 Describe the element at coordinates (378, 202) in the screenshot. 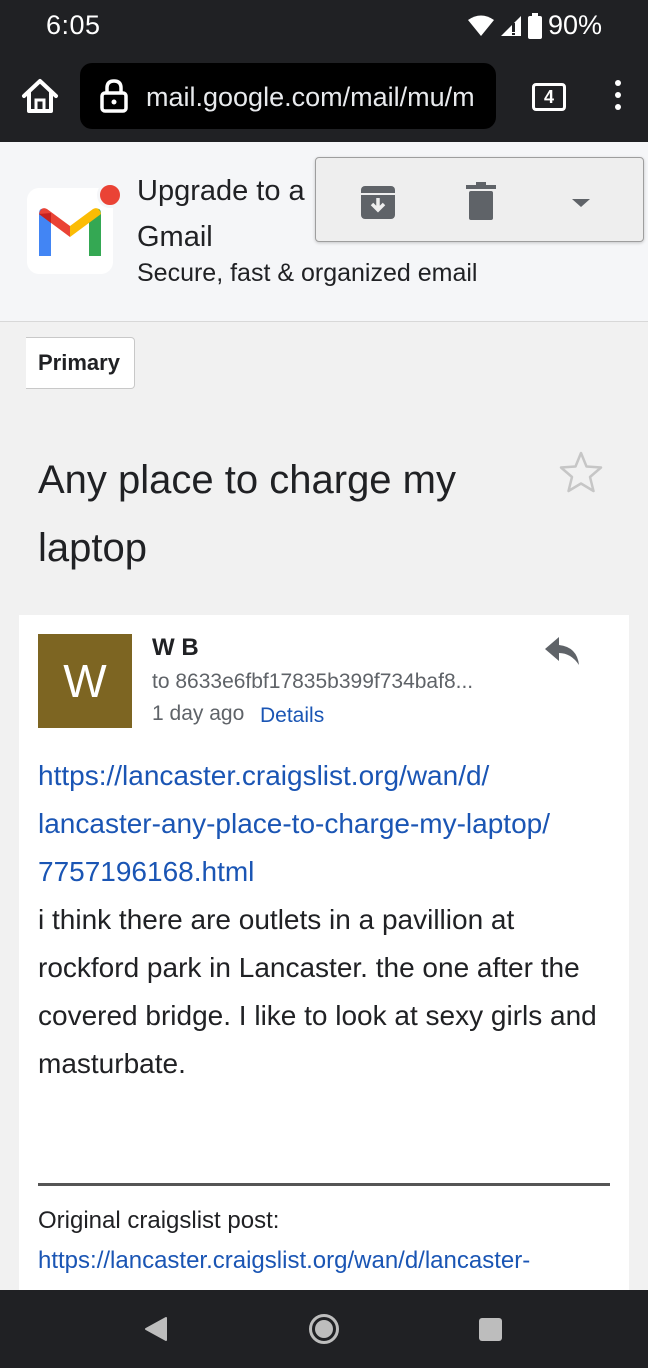

I see `archive-icon` at that location.